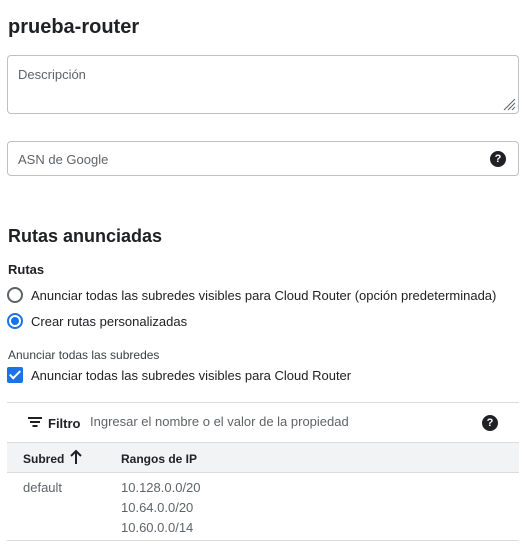 The height and width of the screenshot is (547, 531). Describe the element at coordinates (43, 459) in the screenshot. I see `column-header-subnet: Subred` at that location.